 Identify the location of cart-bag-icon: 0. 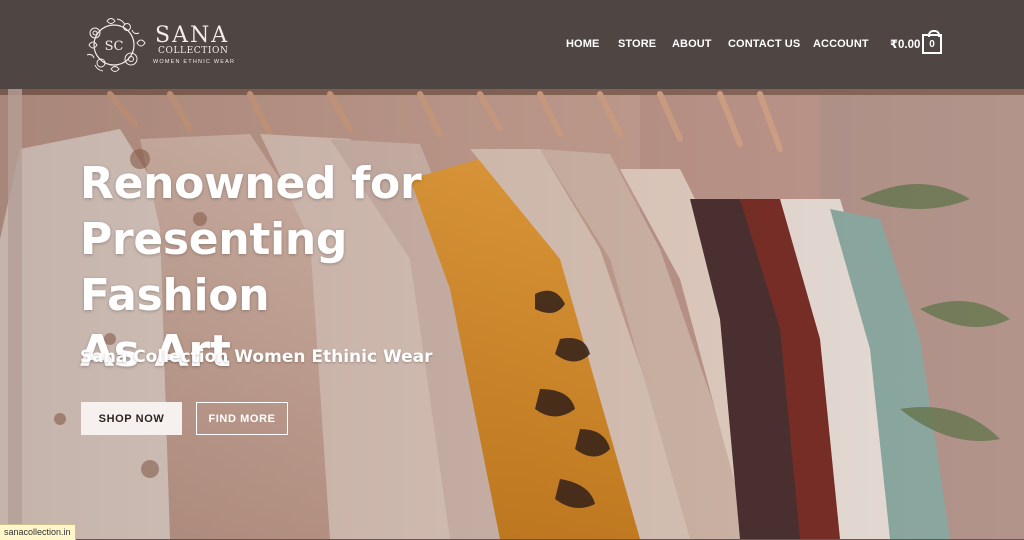
(932, 42).